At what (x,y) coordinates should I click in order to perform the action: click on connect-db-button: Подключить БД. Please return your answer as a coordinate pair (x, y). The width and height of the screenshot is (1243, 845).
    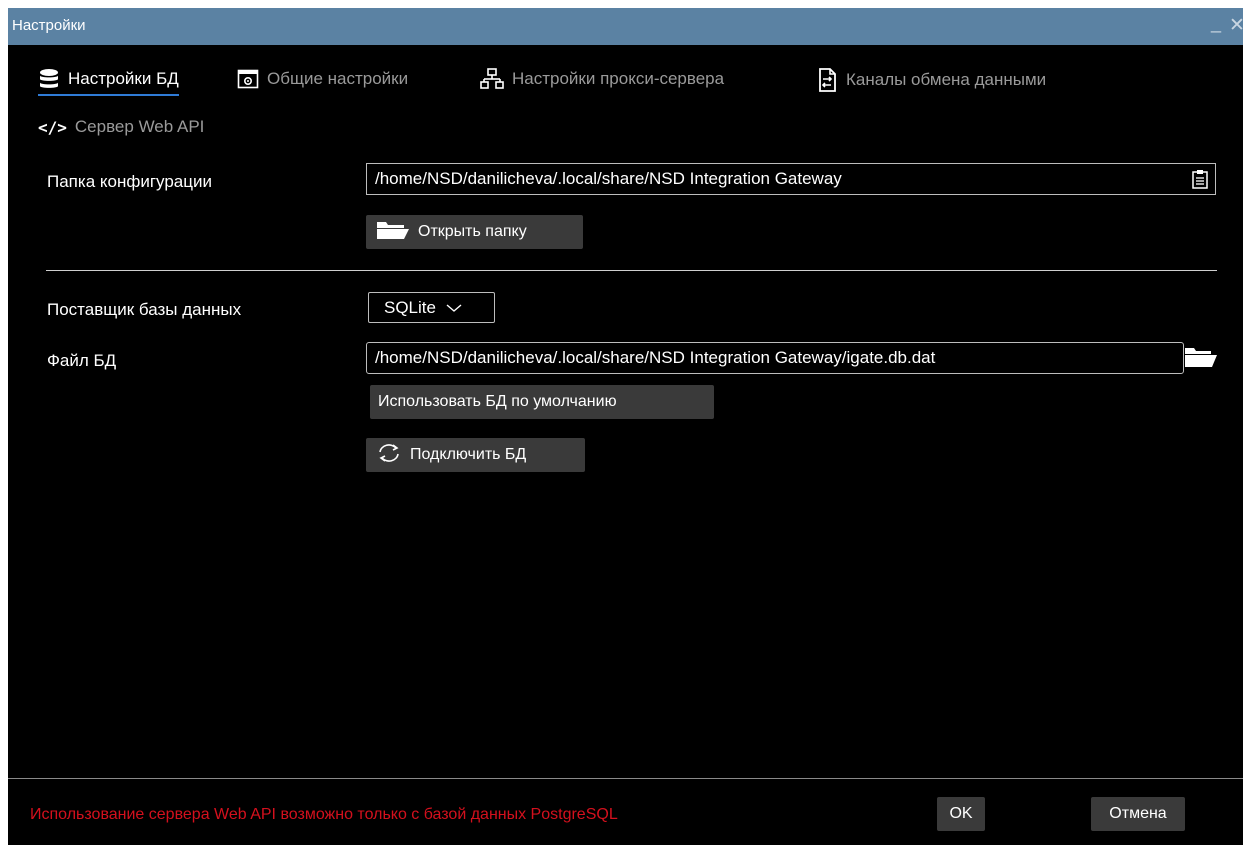
    Looking at the image, I should click on (475, 455).